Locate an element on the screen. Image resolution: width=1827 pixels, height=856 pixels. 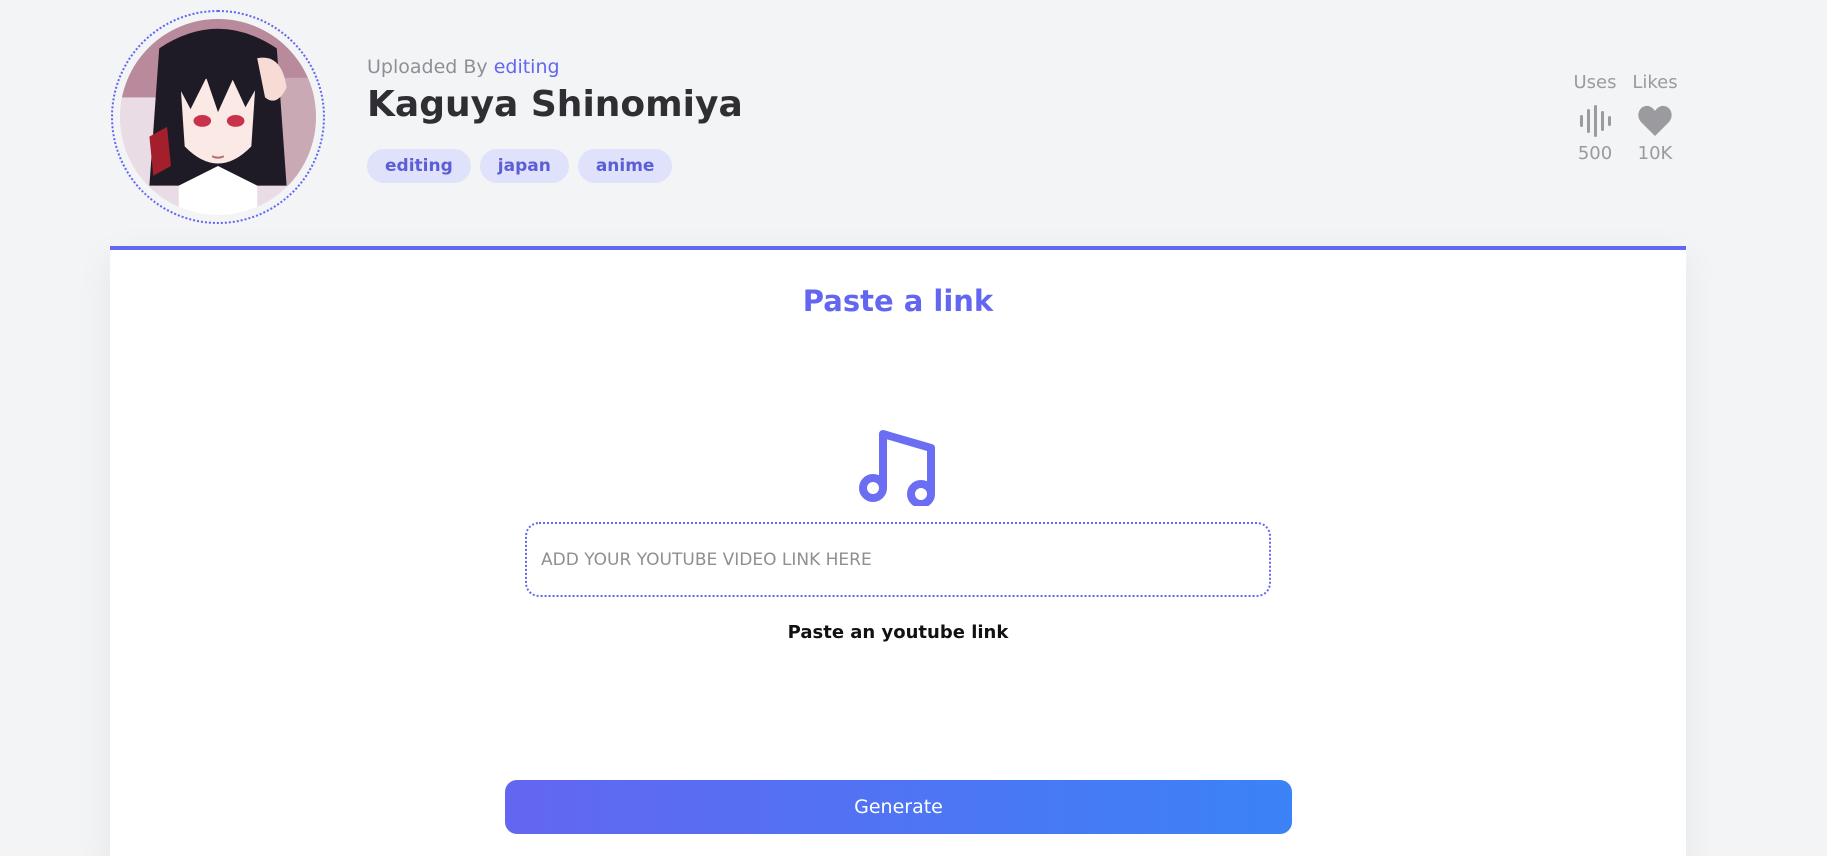
likes-label: Likes is located at coordinates (1655, 82).